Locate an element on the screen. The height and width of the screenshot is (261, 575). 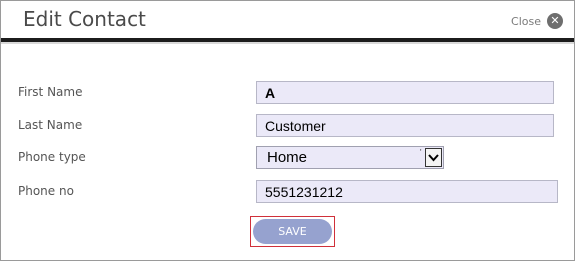
phone-type-select: Home ' is located at coordinates (350, 157).